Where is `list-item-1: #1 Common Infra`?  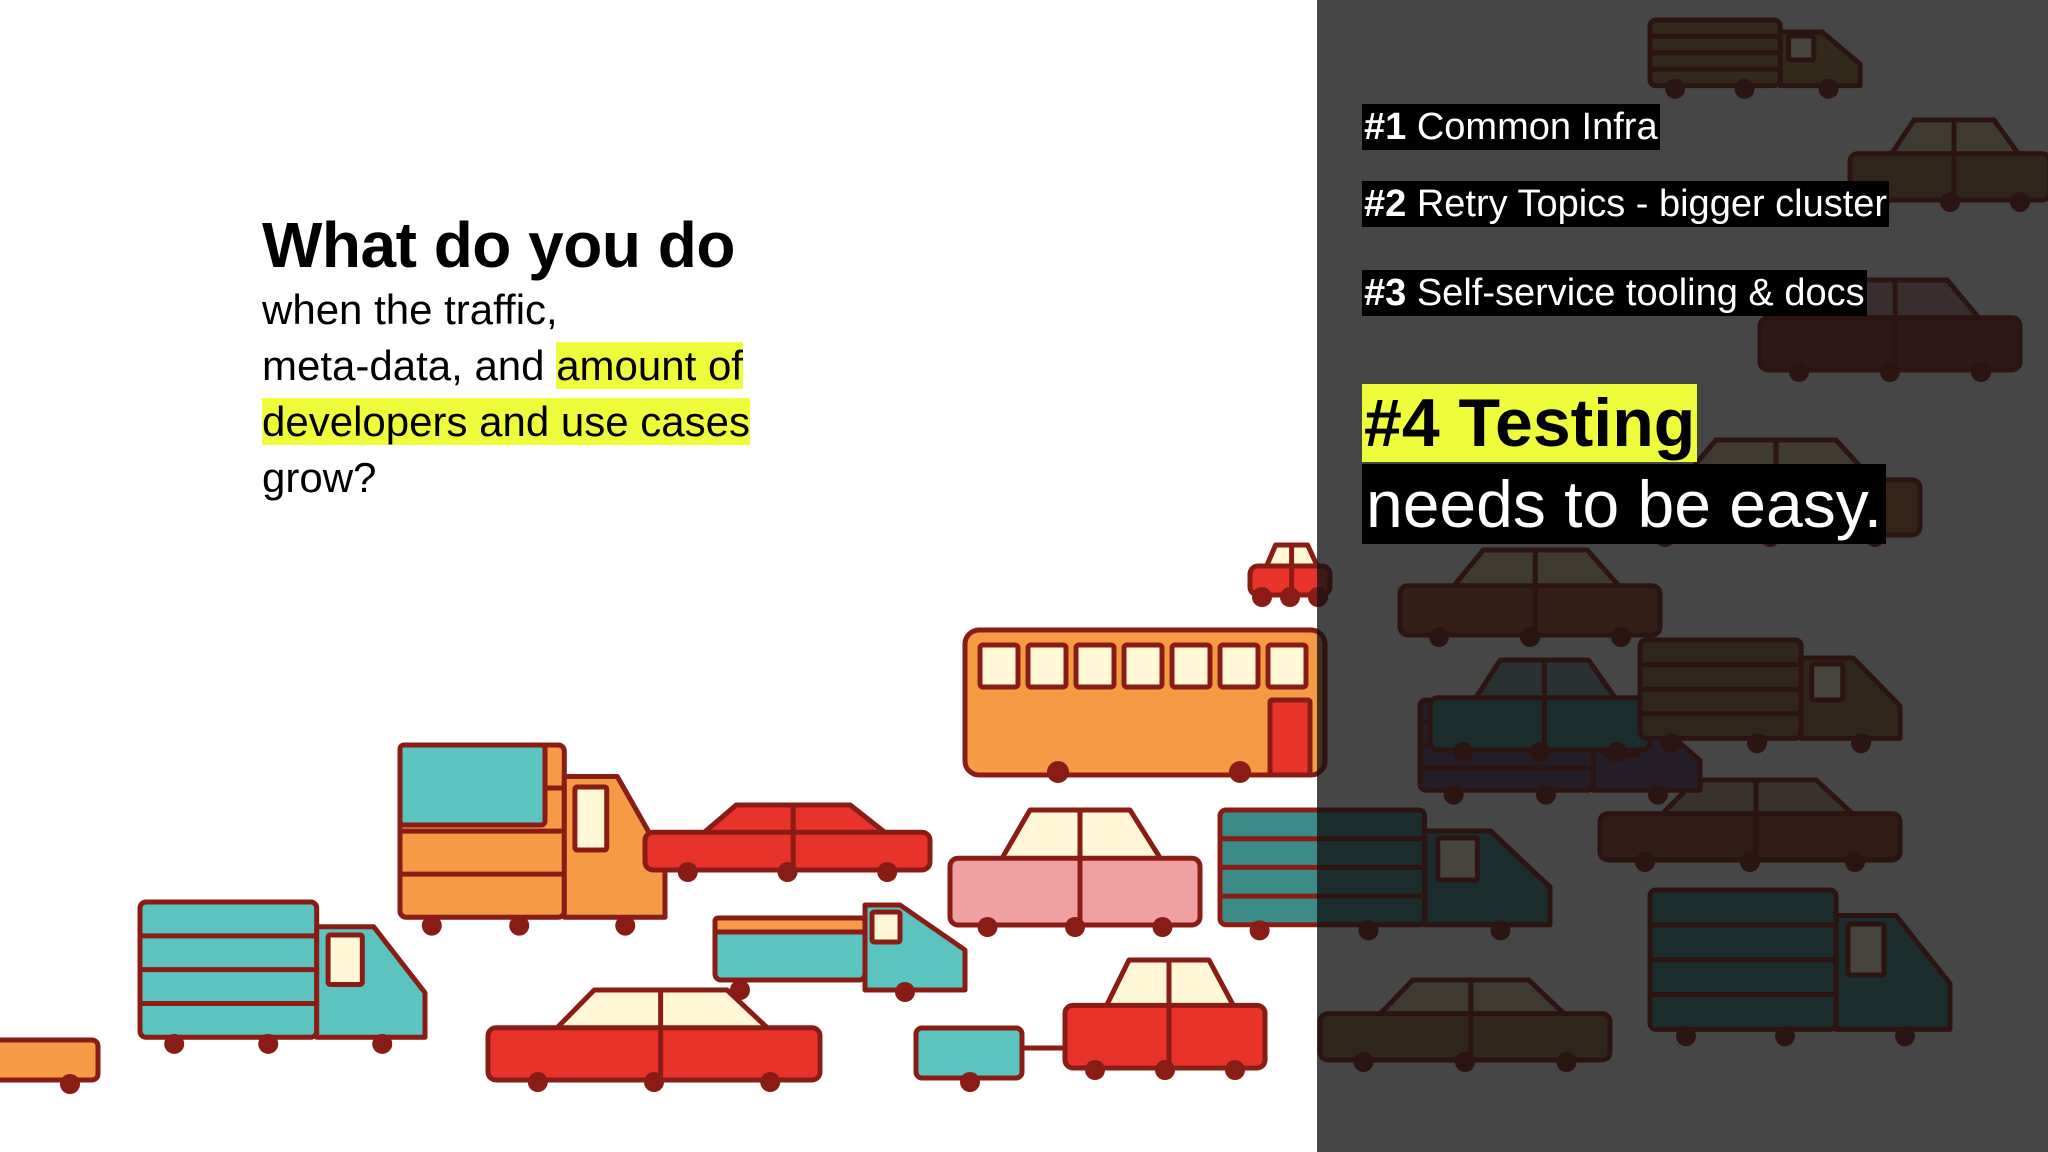
list-item-1: #1 Common Infra is located at coordinates (1511, 127).